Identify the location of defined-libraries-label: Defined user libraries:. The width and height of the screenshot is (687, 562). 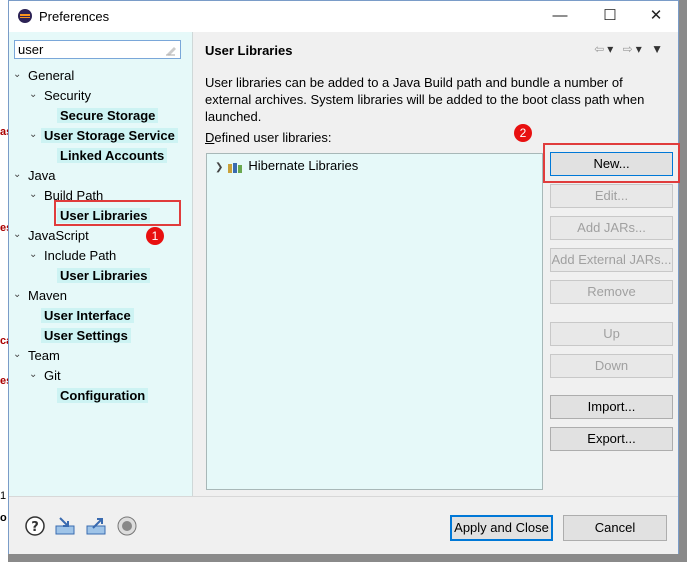
(268, 137).